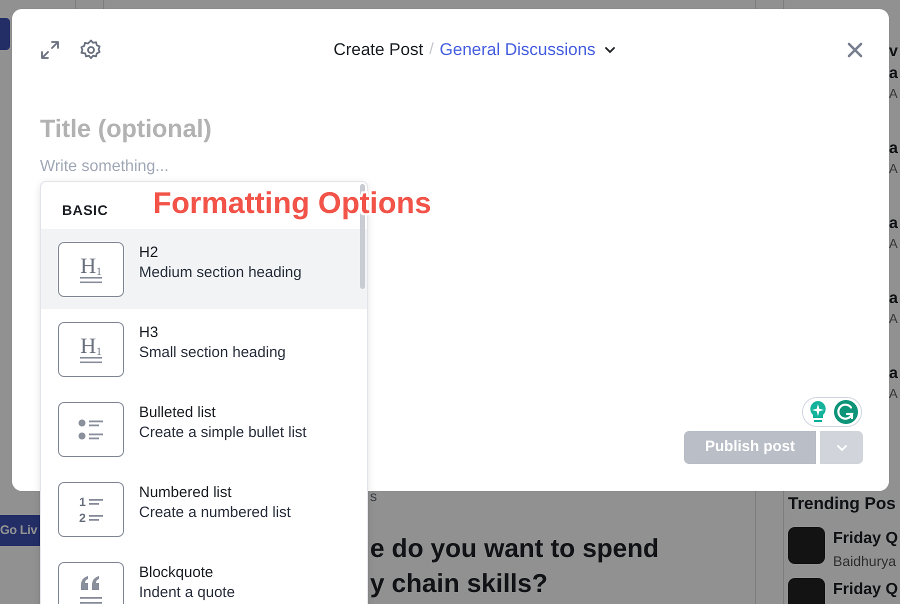 This screenshot has width=900, height=604. I want to click on quote-icon, so click(91, 589).